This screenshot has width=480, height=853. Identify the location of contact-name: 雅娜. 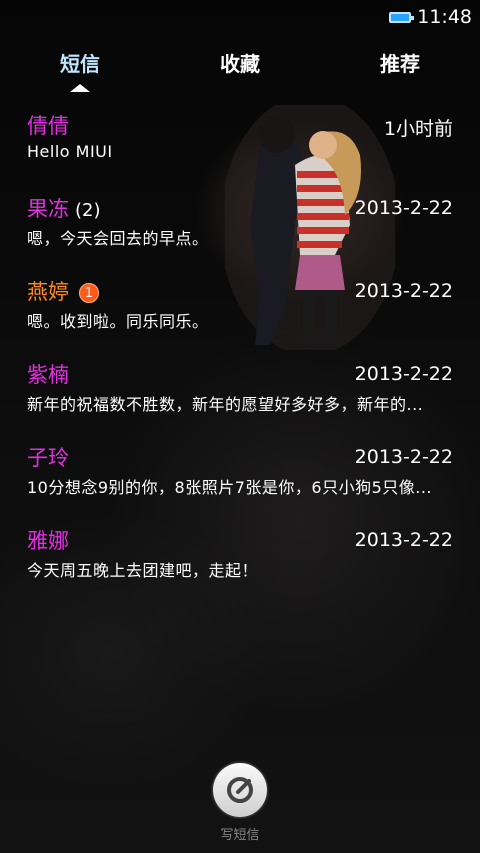
(48, 541).